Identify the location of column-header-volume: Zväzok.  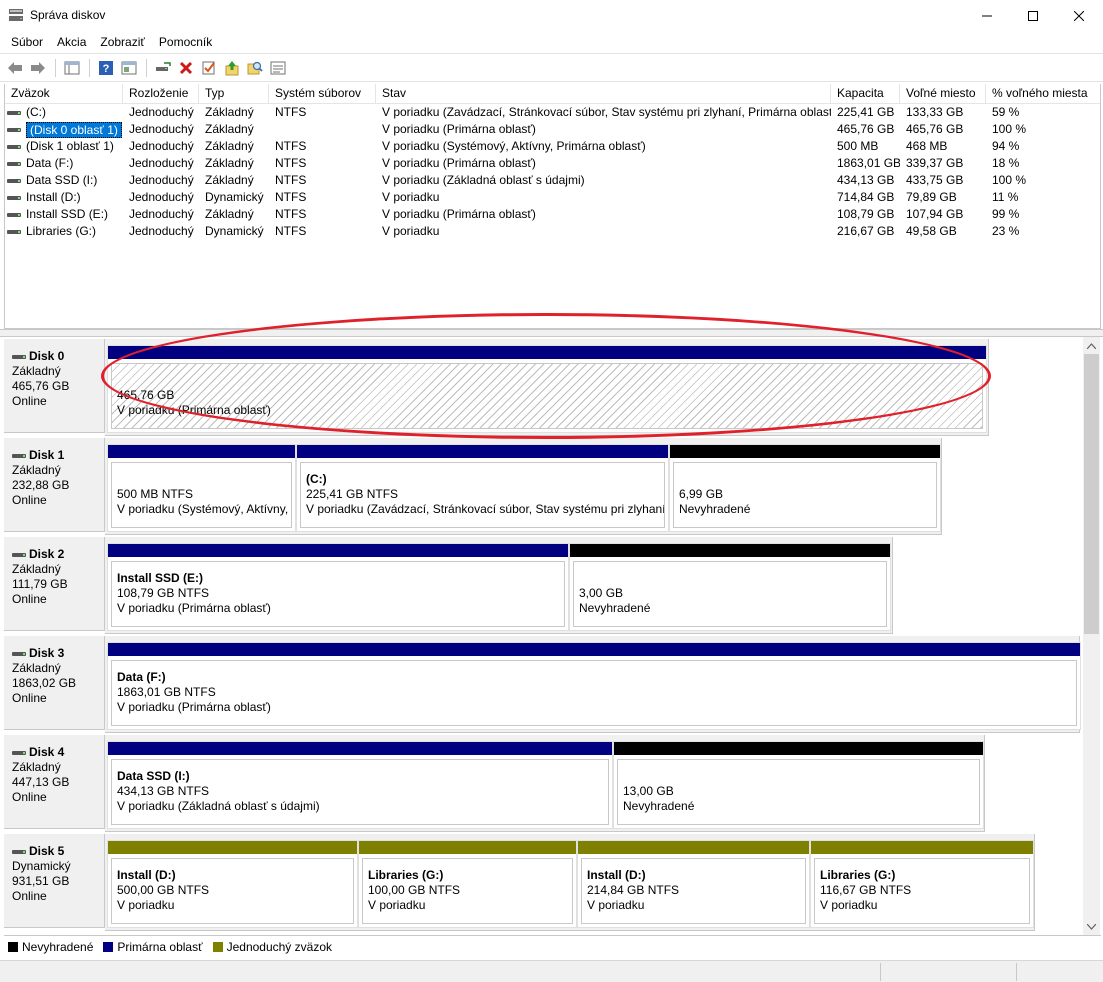
(64, 94).